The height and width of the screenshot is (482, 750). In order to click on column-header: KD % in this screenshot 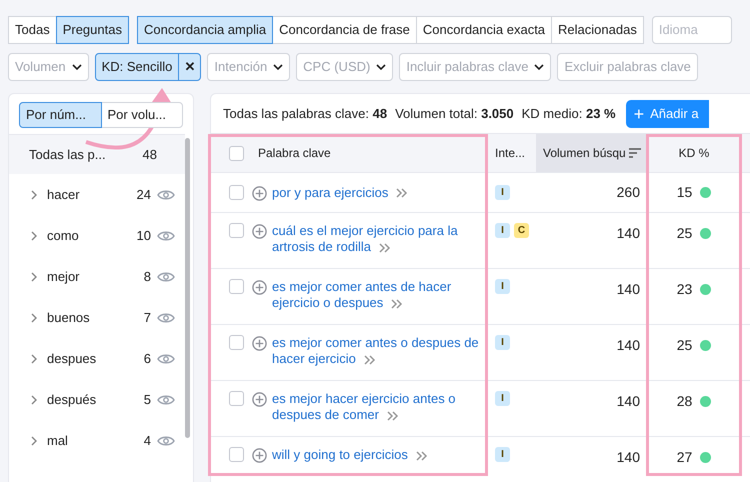, I will do `click(694, 153)`.